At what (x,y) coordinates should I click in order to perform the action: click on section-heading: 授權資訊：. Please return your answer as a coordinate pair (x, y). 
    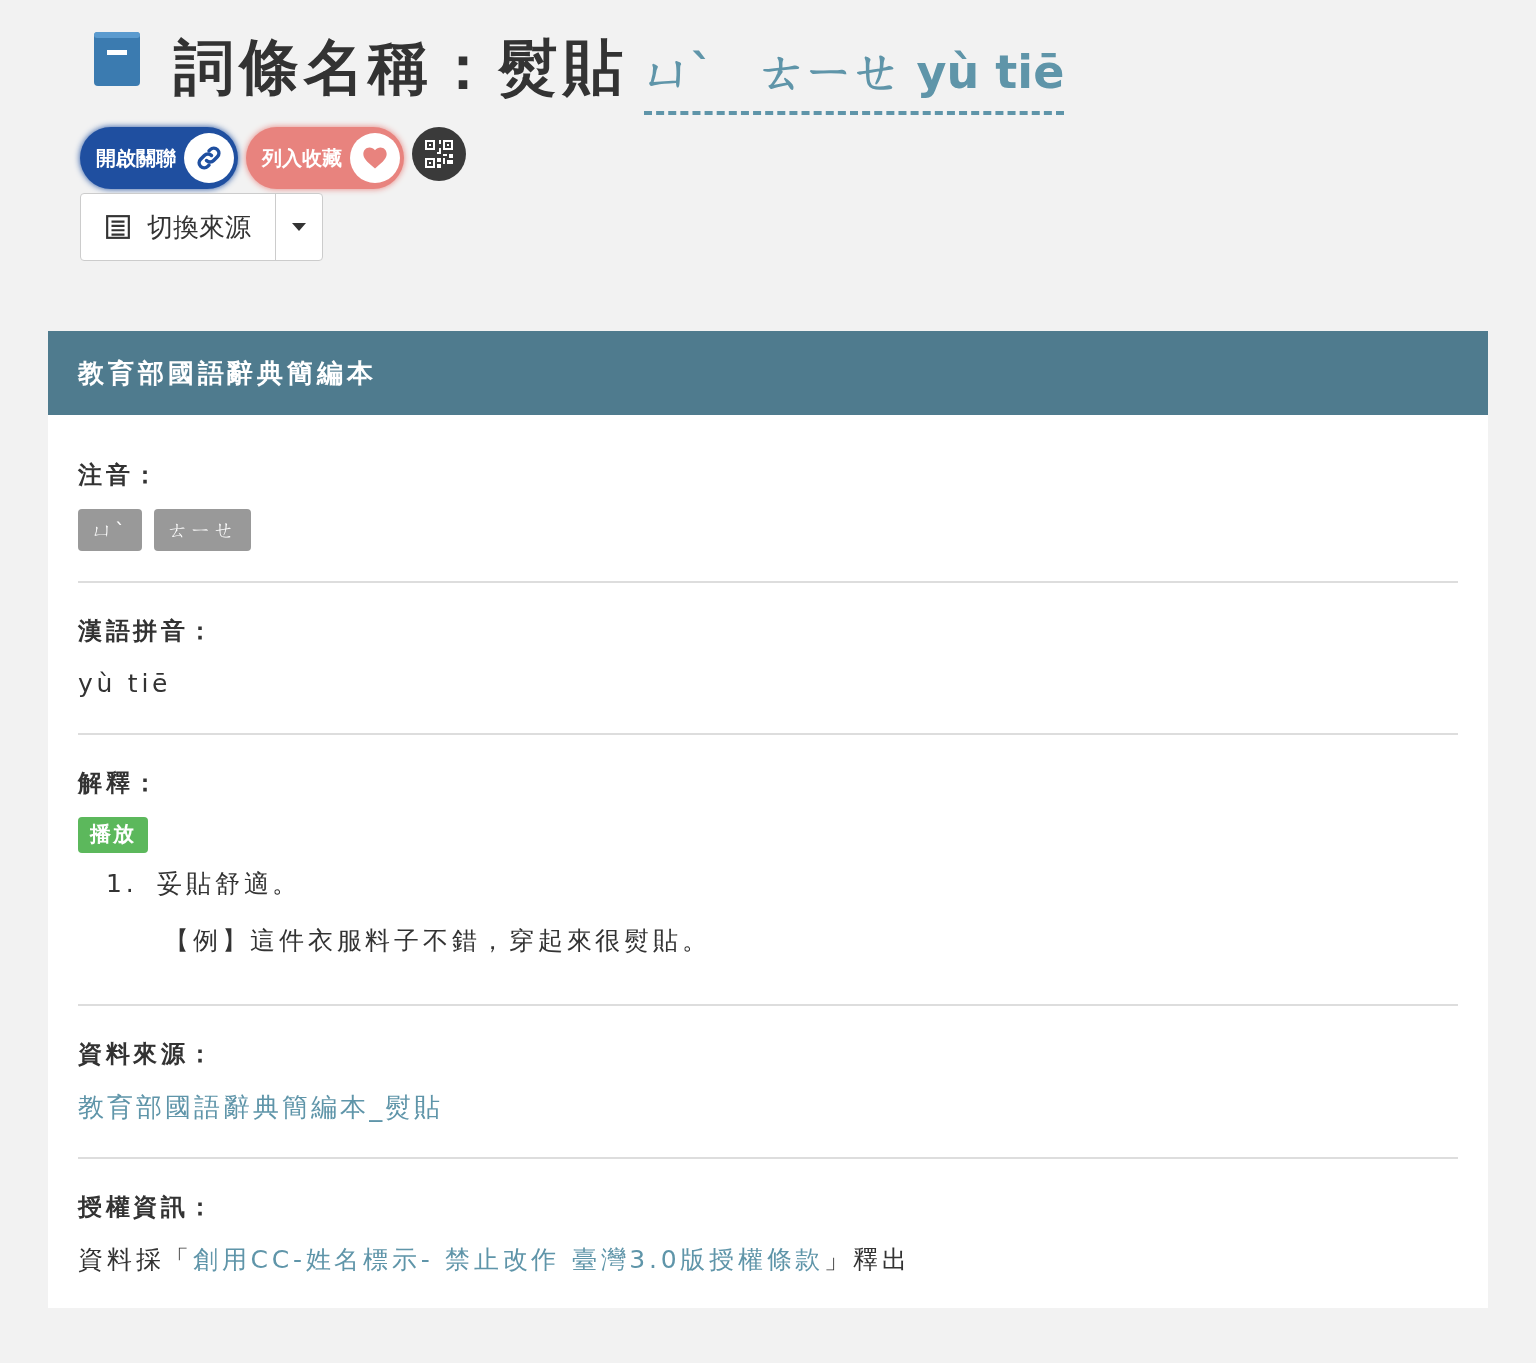
    Looking at the image, I should click on (147, 1207).